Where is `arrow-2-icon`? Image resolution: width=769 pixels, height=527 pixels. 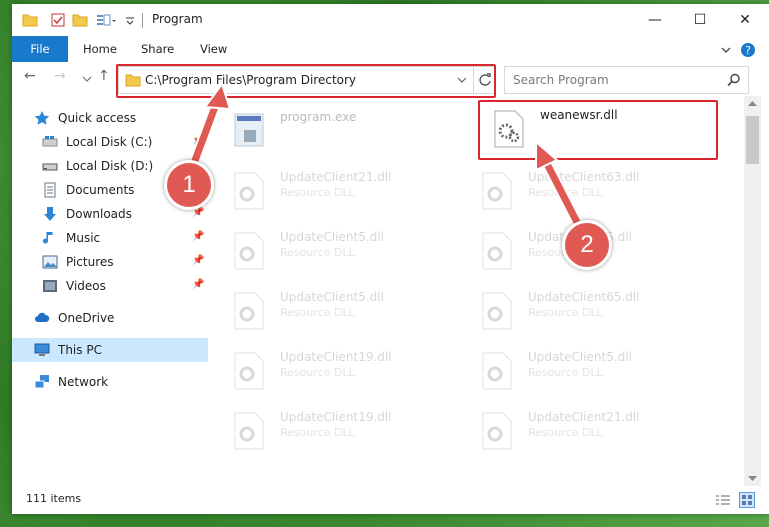
arrow-2-icon is located at coordinates (561, 188).